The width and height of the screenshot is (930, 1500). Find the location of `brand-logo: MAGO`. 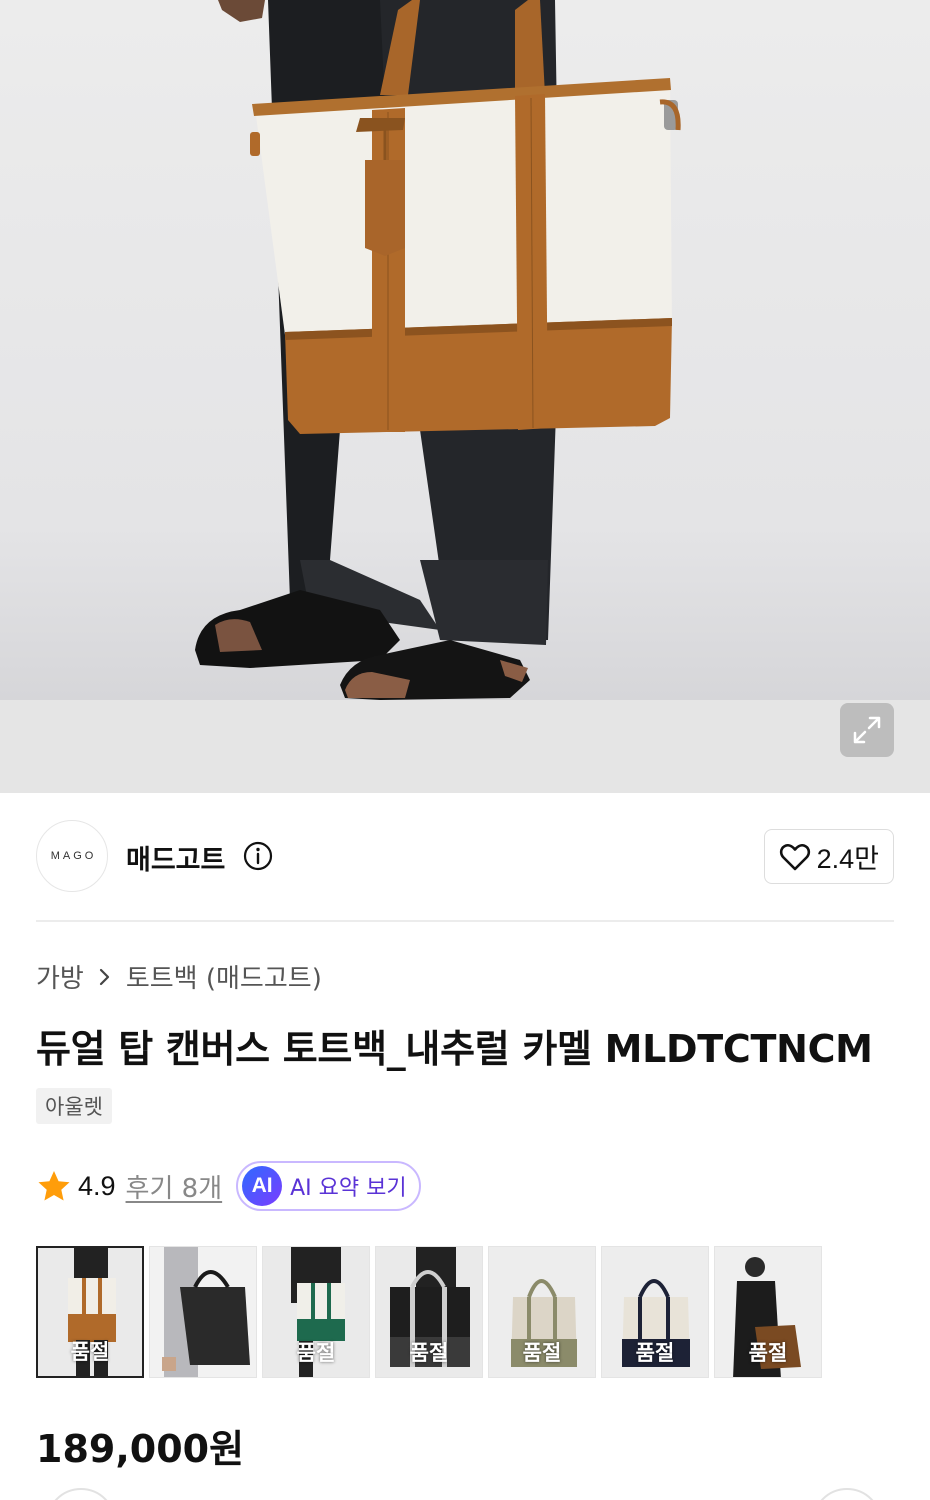

brand-logo: MAGO is located at coordinates (72, 856).